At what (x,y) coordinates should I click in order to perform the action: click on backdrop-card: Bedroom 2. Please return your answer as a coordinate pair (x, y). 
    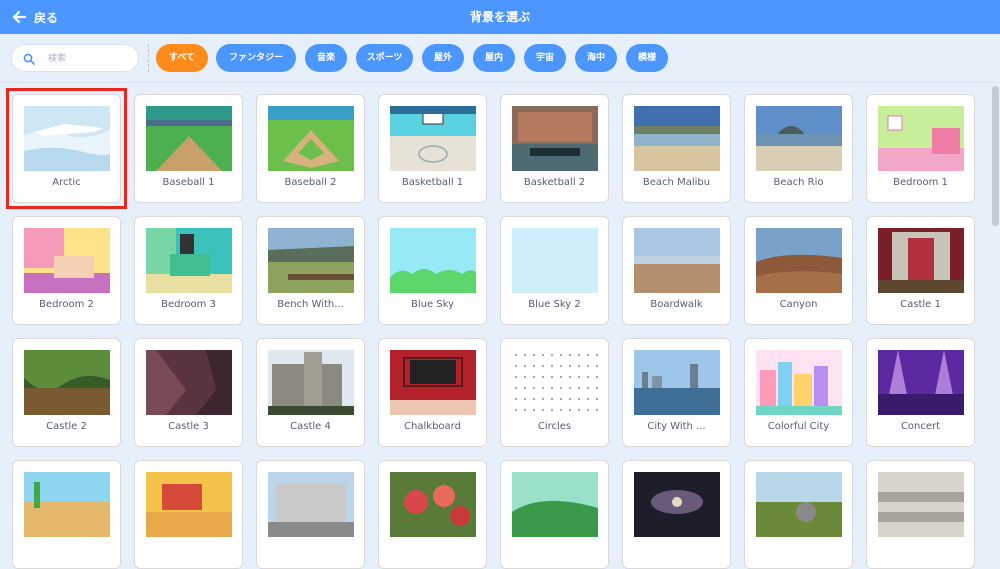
    Looking at the image, I should click on (66, 270).